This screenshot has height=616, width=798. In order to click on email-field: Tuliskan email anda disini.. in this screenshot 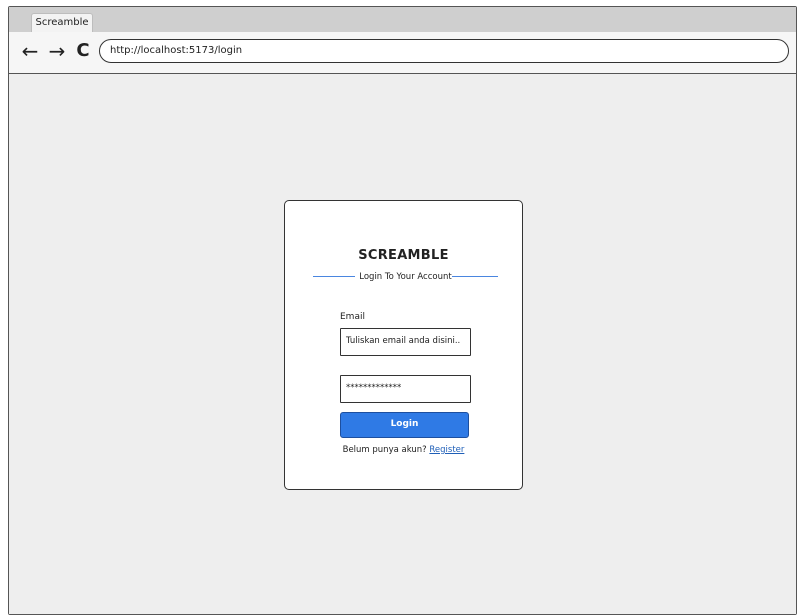, I will do `click(405, 342)`.